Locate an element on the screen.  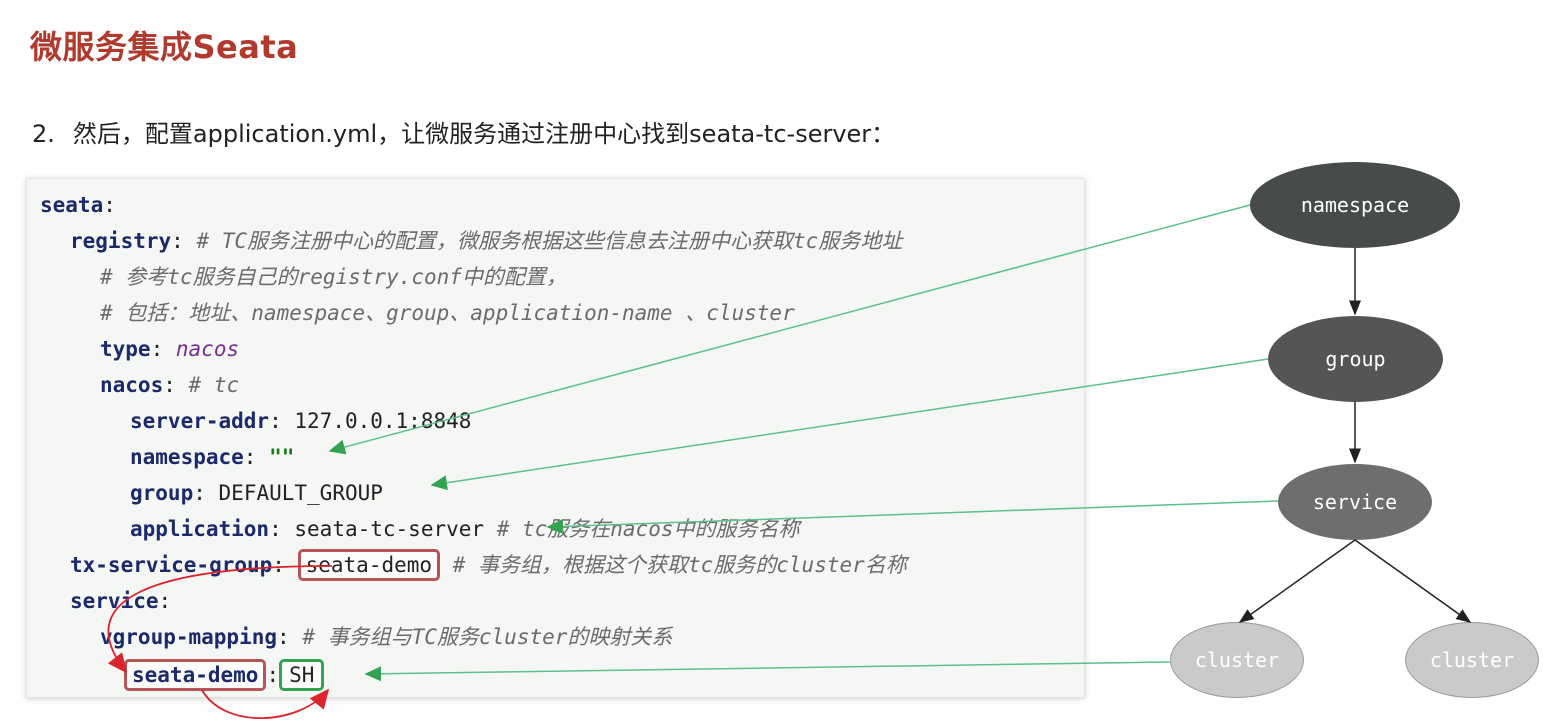
arrow-cluster-to-code is located at coordinates (767, 671).